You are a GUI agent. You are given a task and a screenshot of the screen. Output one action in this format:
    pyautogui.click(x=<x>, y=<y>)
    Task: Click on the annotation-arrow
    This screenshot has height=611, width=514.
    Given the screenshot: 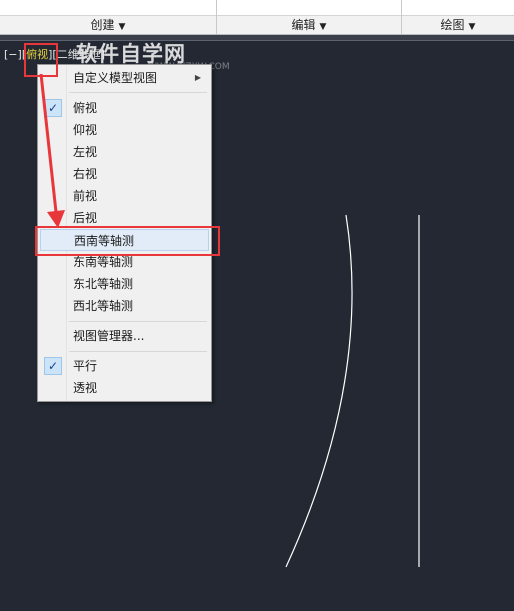 What is the action you would take?
    pyautogui.click(x=52, y=150)
    